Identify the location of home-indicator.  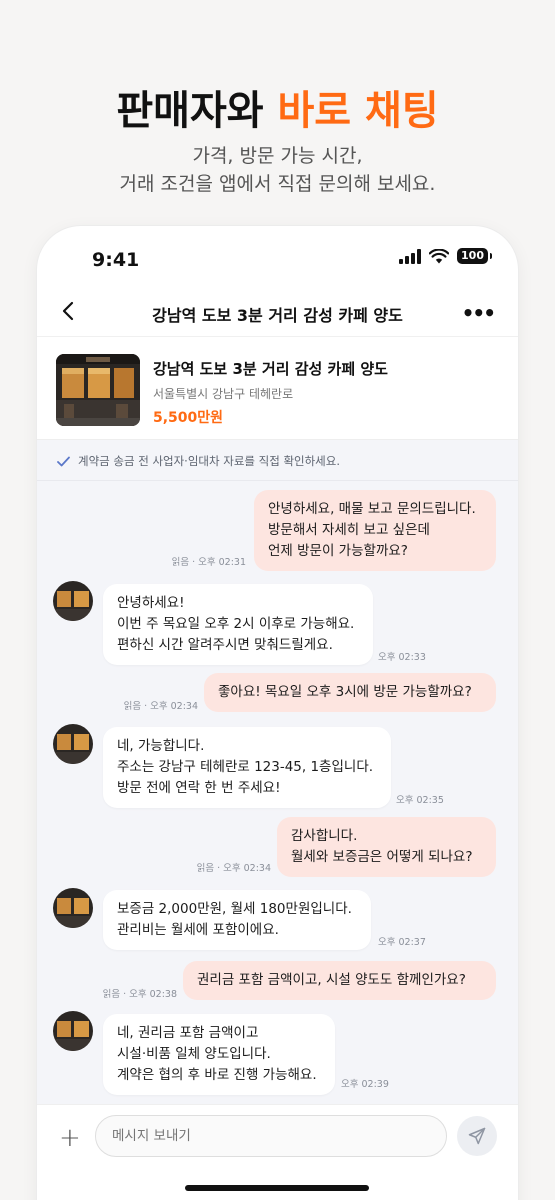
(277, 1188).